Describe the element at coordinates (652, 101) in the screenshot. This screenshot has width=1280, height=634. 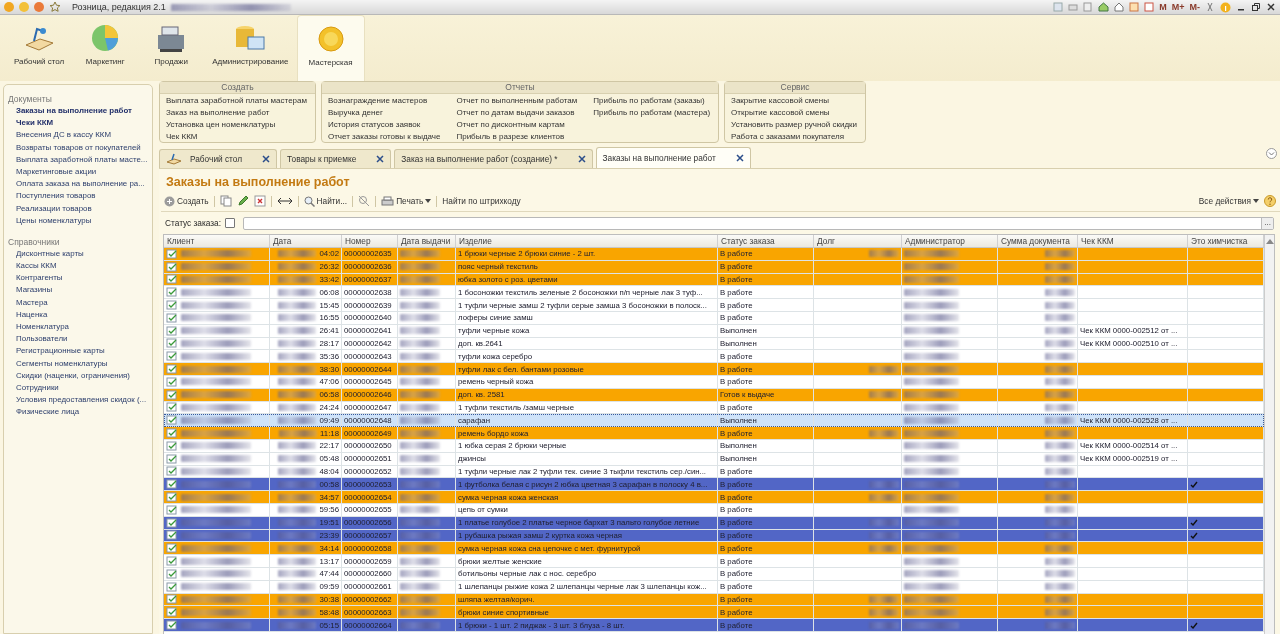
I see `command-link: Прибыль по работам (заказы)` at that location.